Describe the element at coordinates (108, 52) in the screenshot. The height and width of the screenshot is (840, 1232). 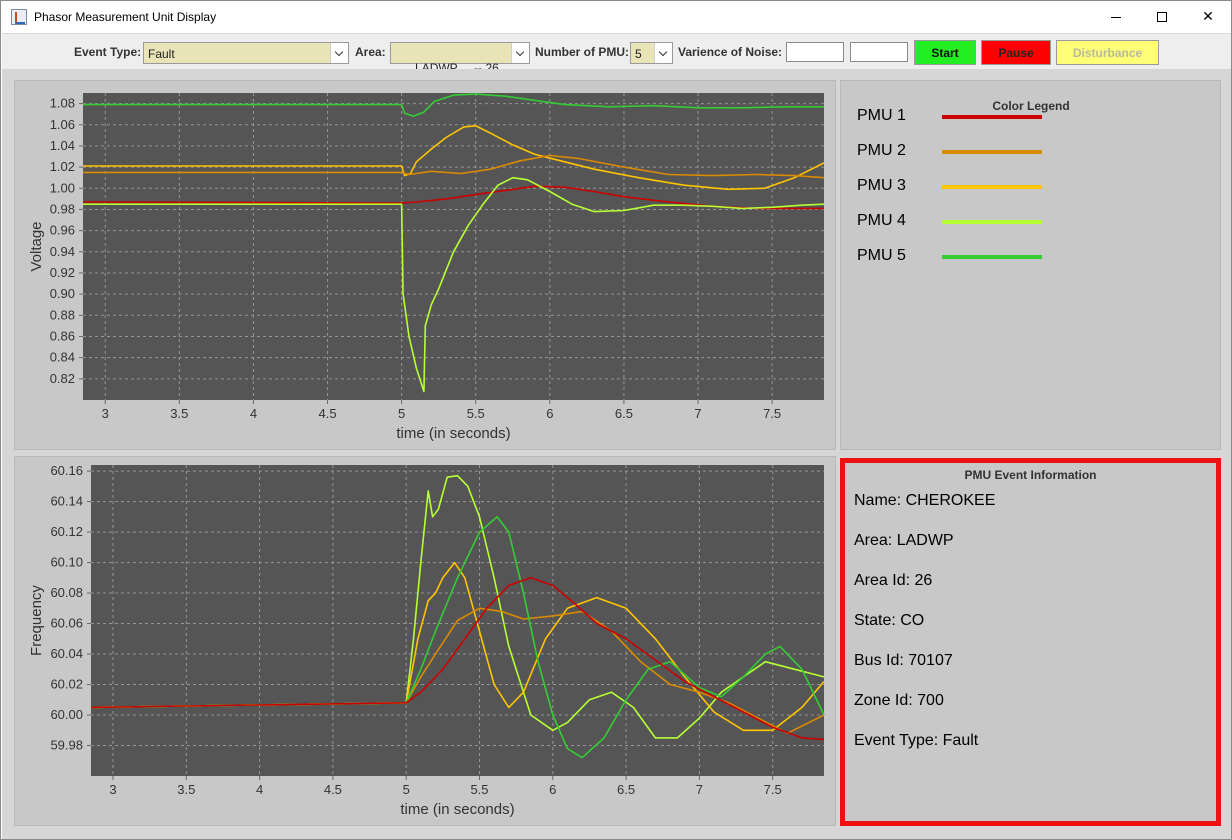
I see `event-type-label: Event Type:` at that location.